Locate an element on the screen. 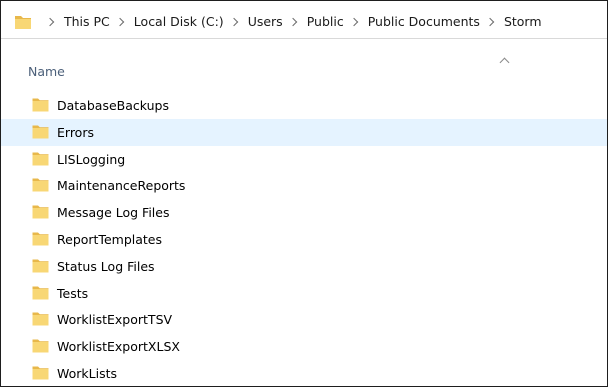 The height and width of the screenshot is (387, 608). list-item: Tests is located at coordinates (304, 293).